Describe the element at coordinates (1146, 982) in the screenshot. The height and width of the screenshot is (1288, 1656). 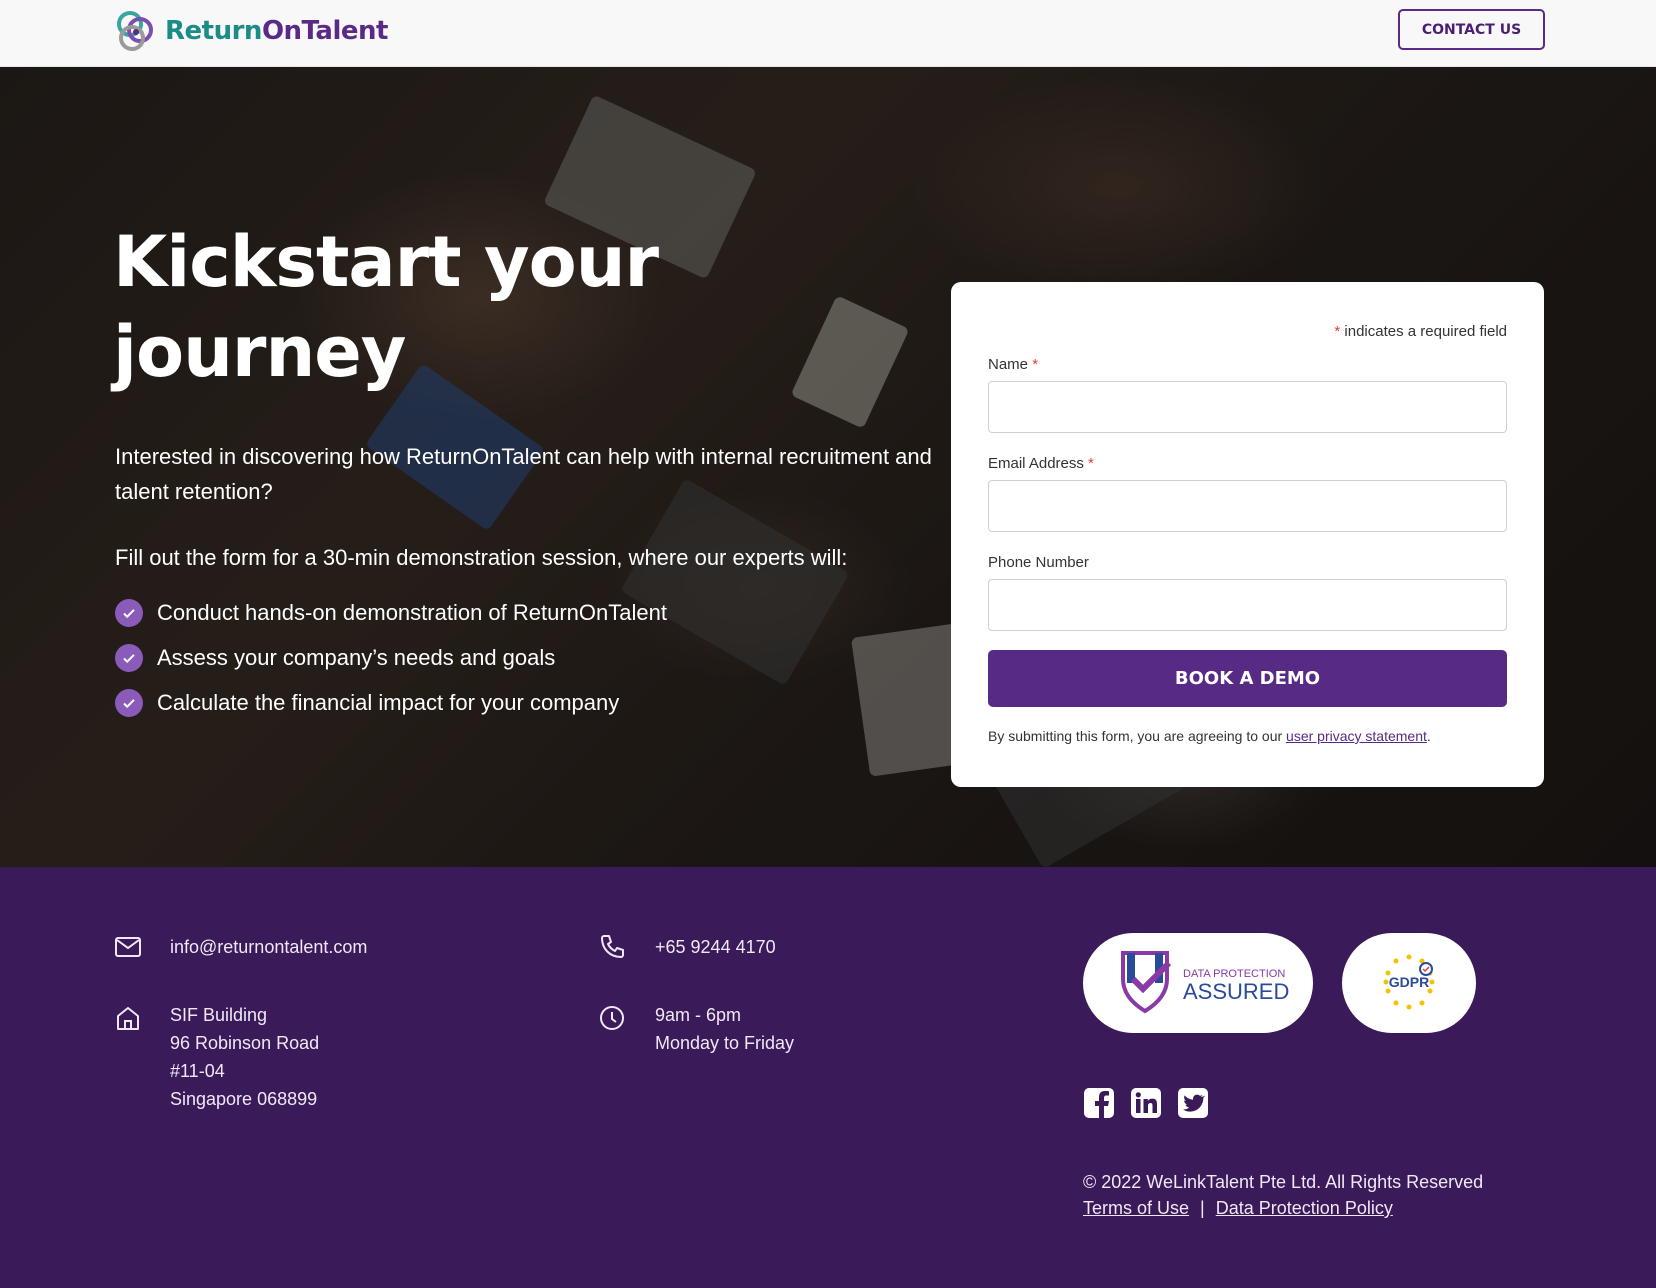
I see `shield-check-icon` at that location.